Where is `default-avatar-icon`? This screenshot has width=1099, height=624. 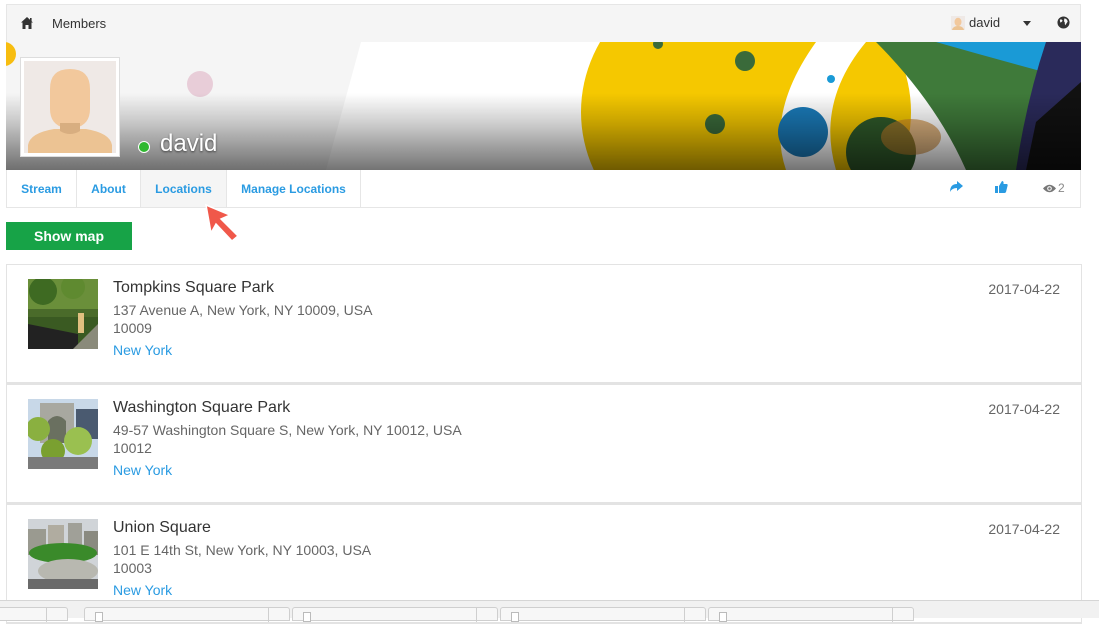
default-avatar-icon is located at coordinates (70, 107).